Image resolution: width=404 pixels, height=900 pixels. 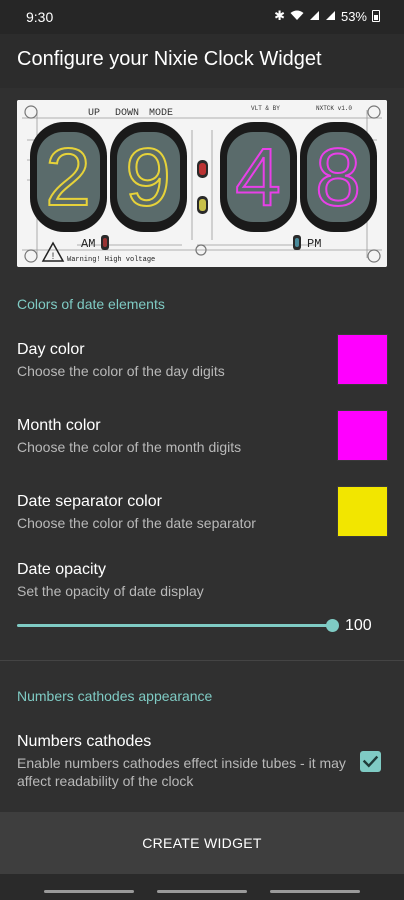 What do you see at coordinates (265, 108) in the screenshot?
I see `preview-brand: VLT & BY` at bounding box center [265, 108].